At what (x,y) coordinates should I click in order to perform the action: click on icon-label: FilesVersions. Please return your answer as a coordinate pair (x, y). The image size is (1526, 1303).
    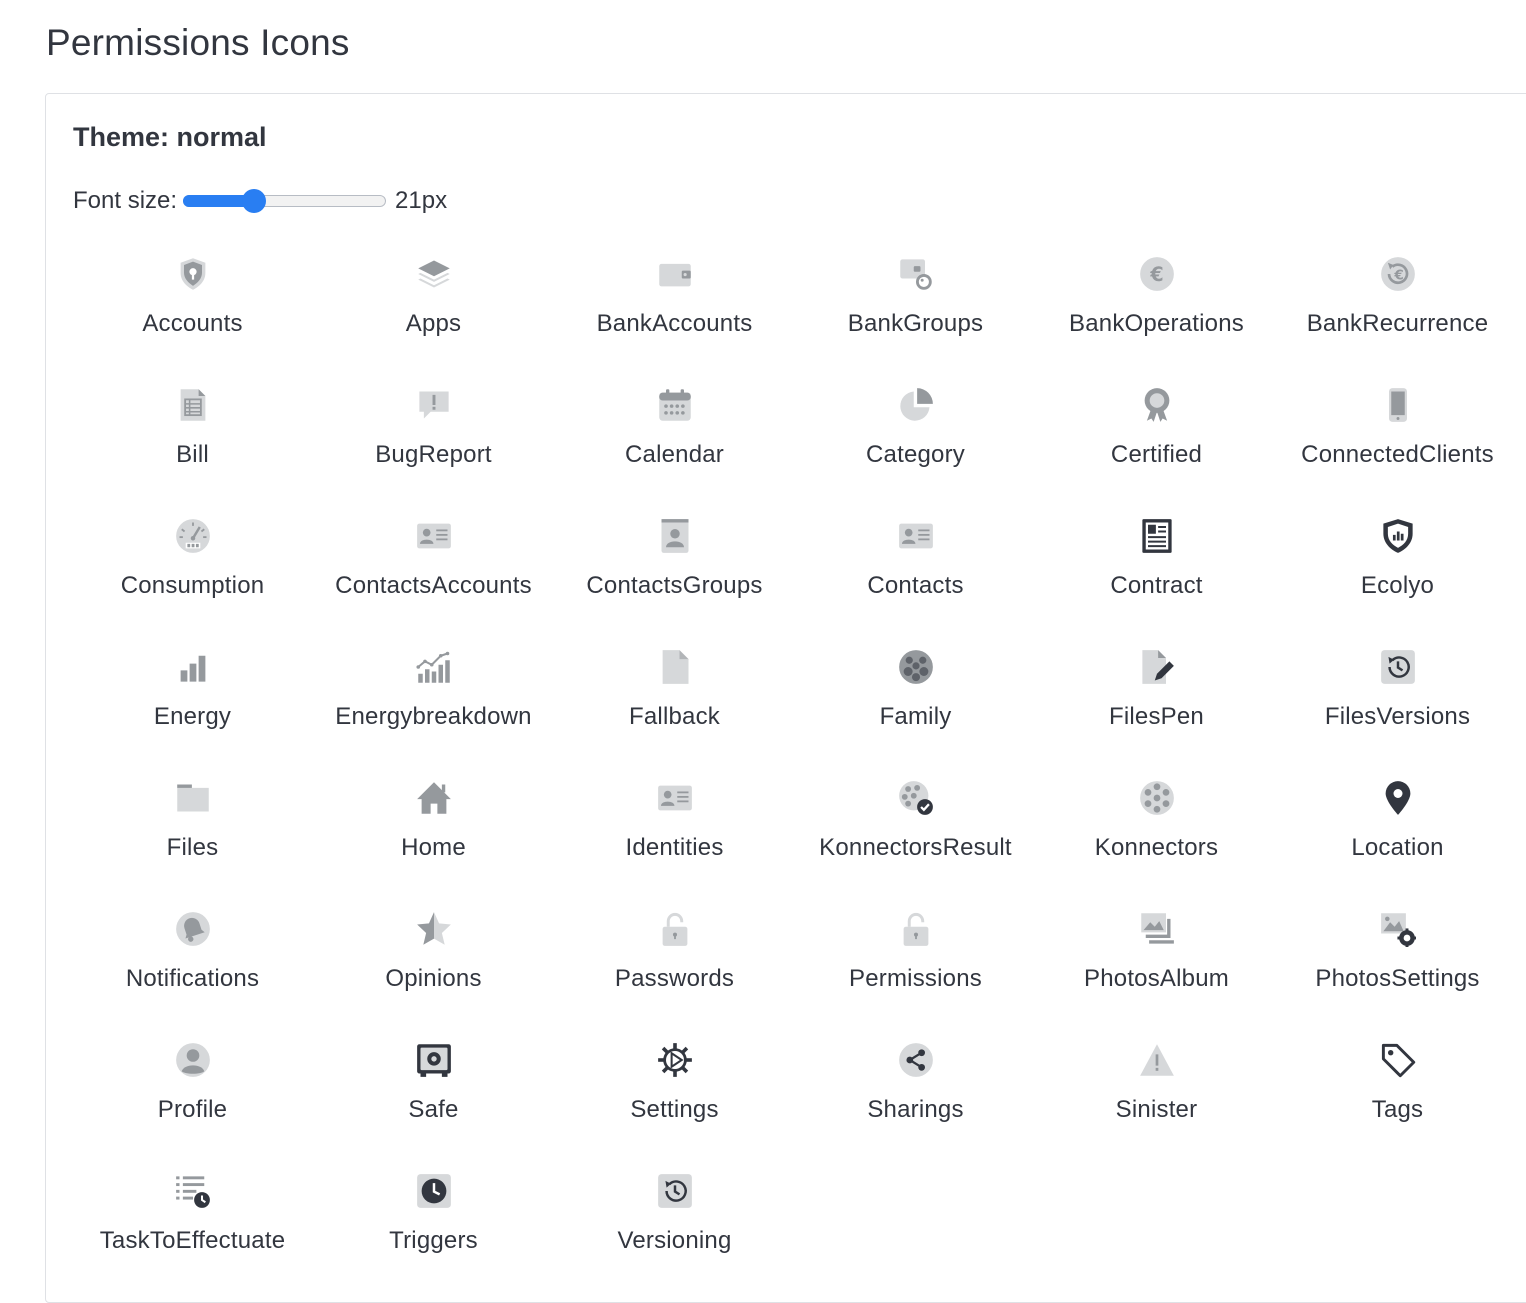
    Looking at the image, I should click on (1397, 716).